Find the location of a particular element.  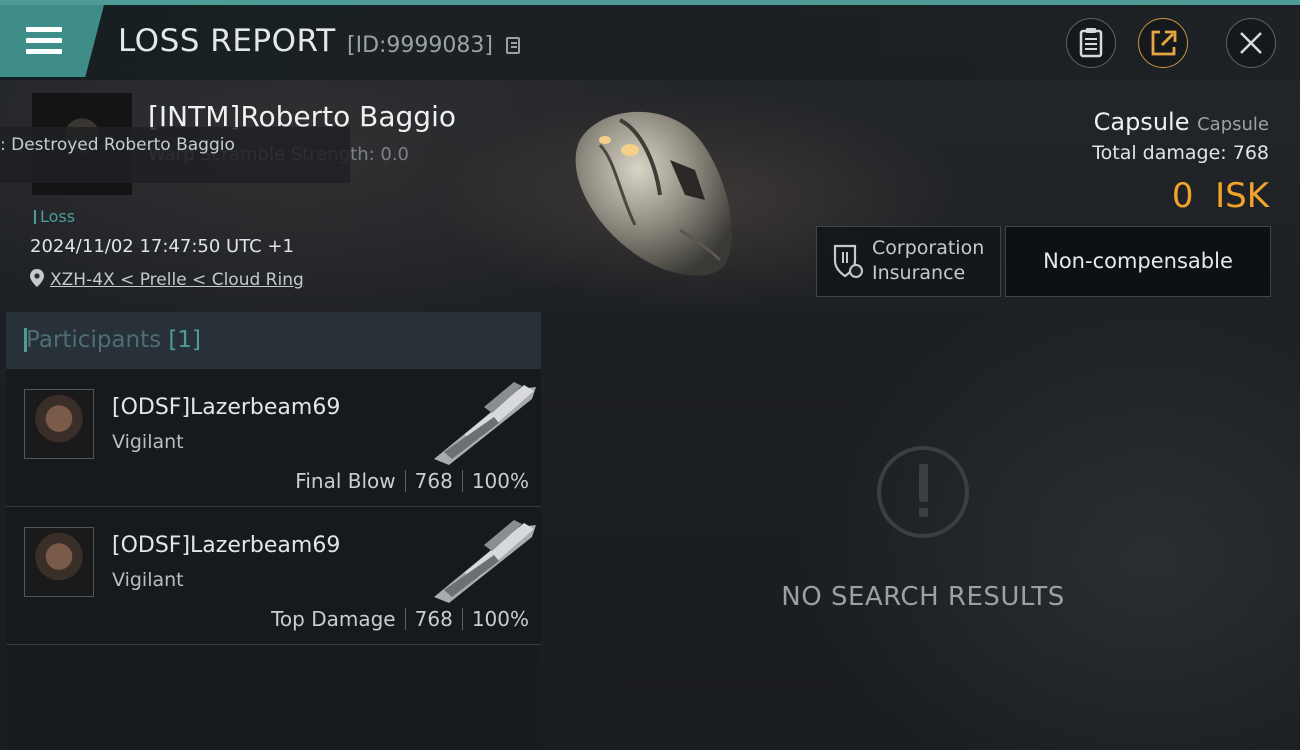

insurance-label: Corporation Insurance is located at coordinates (928, 260).